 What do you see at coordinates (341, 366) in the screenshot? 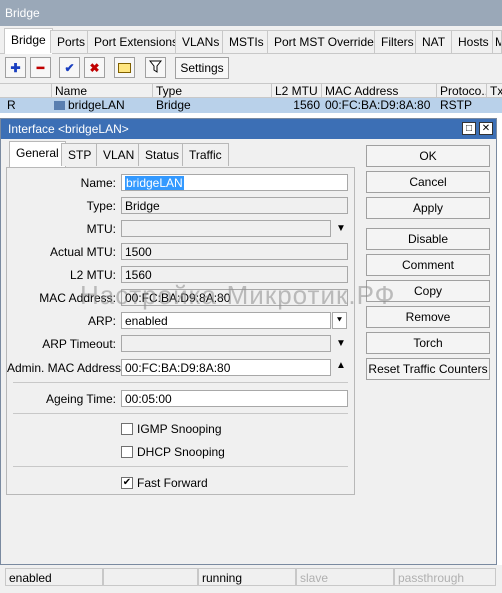
I see `admin-mac-collapse-icon: ▲` at bounding box center [341, 366].